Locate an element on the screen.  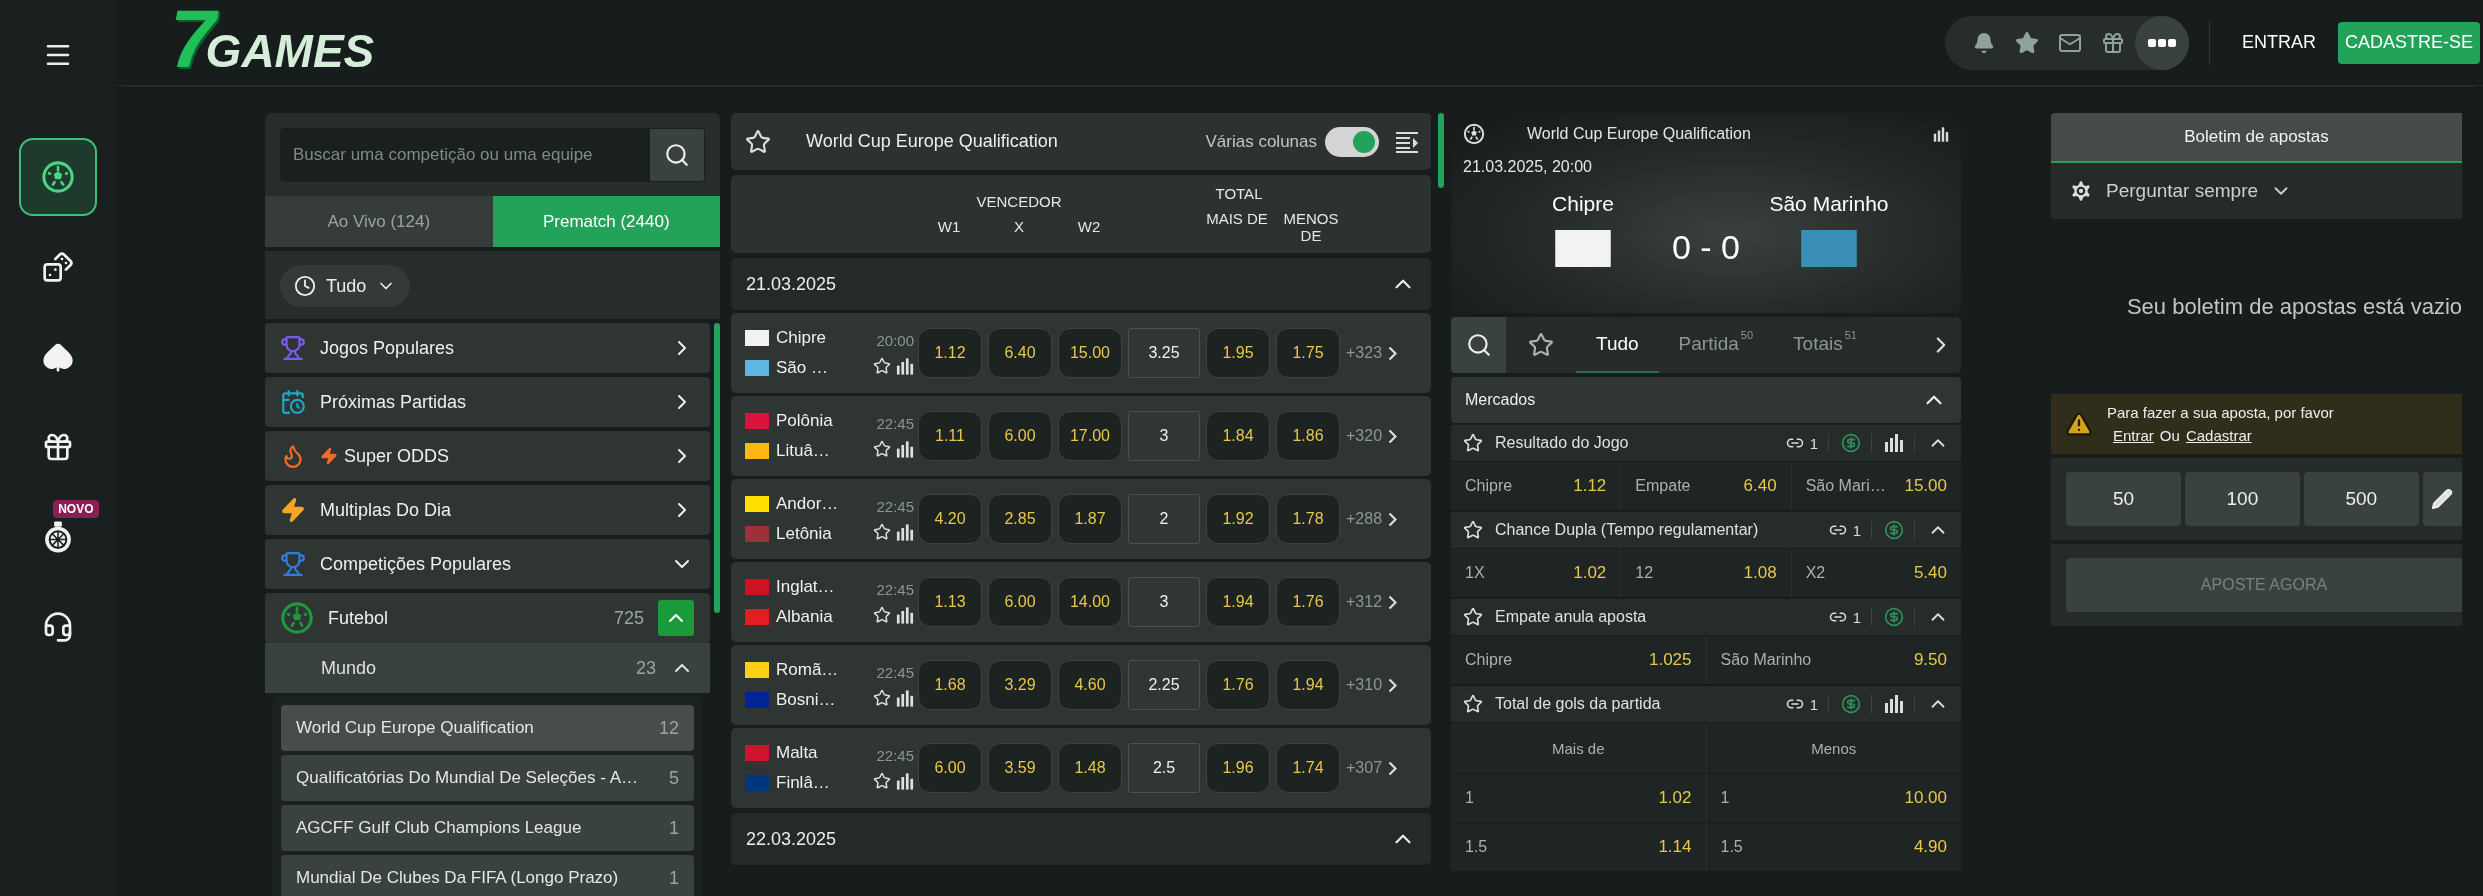
logo: 7GAMES is located at coordinates (272, 42).